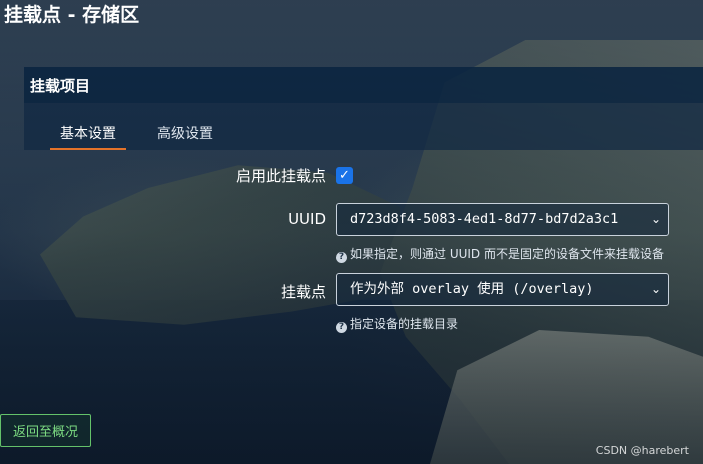 The image size is (703, 464). I want to click on mountpoint-hint: ? 指定设备的挂载目录, so click(397, 324).